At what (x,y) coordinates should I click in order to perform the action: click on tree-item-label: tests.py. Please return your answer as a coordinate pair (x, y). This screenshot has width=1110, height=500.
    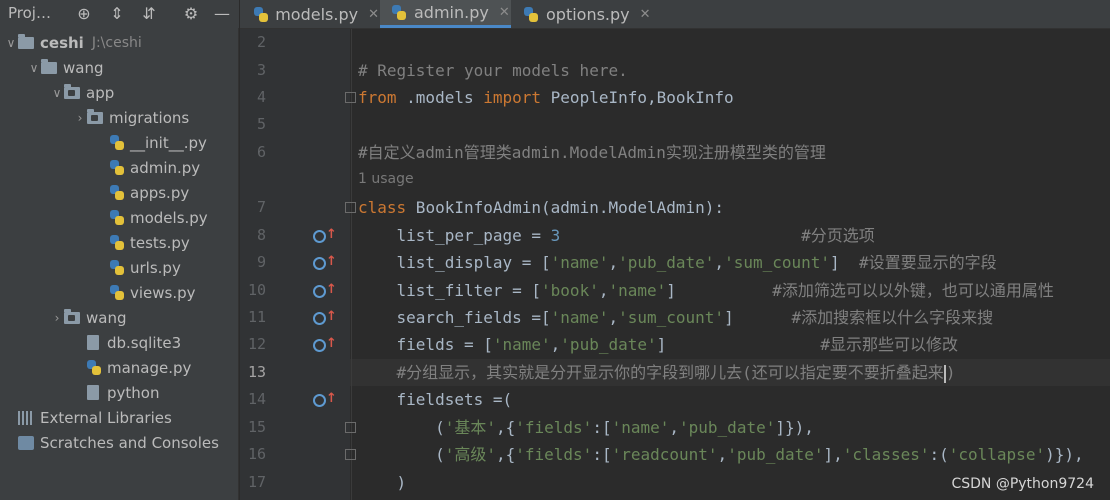
    Looking at the image, I should click on (160, 242).